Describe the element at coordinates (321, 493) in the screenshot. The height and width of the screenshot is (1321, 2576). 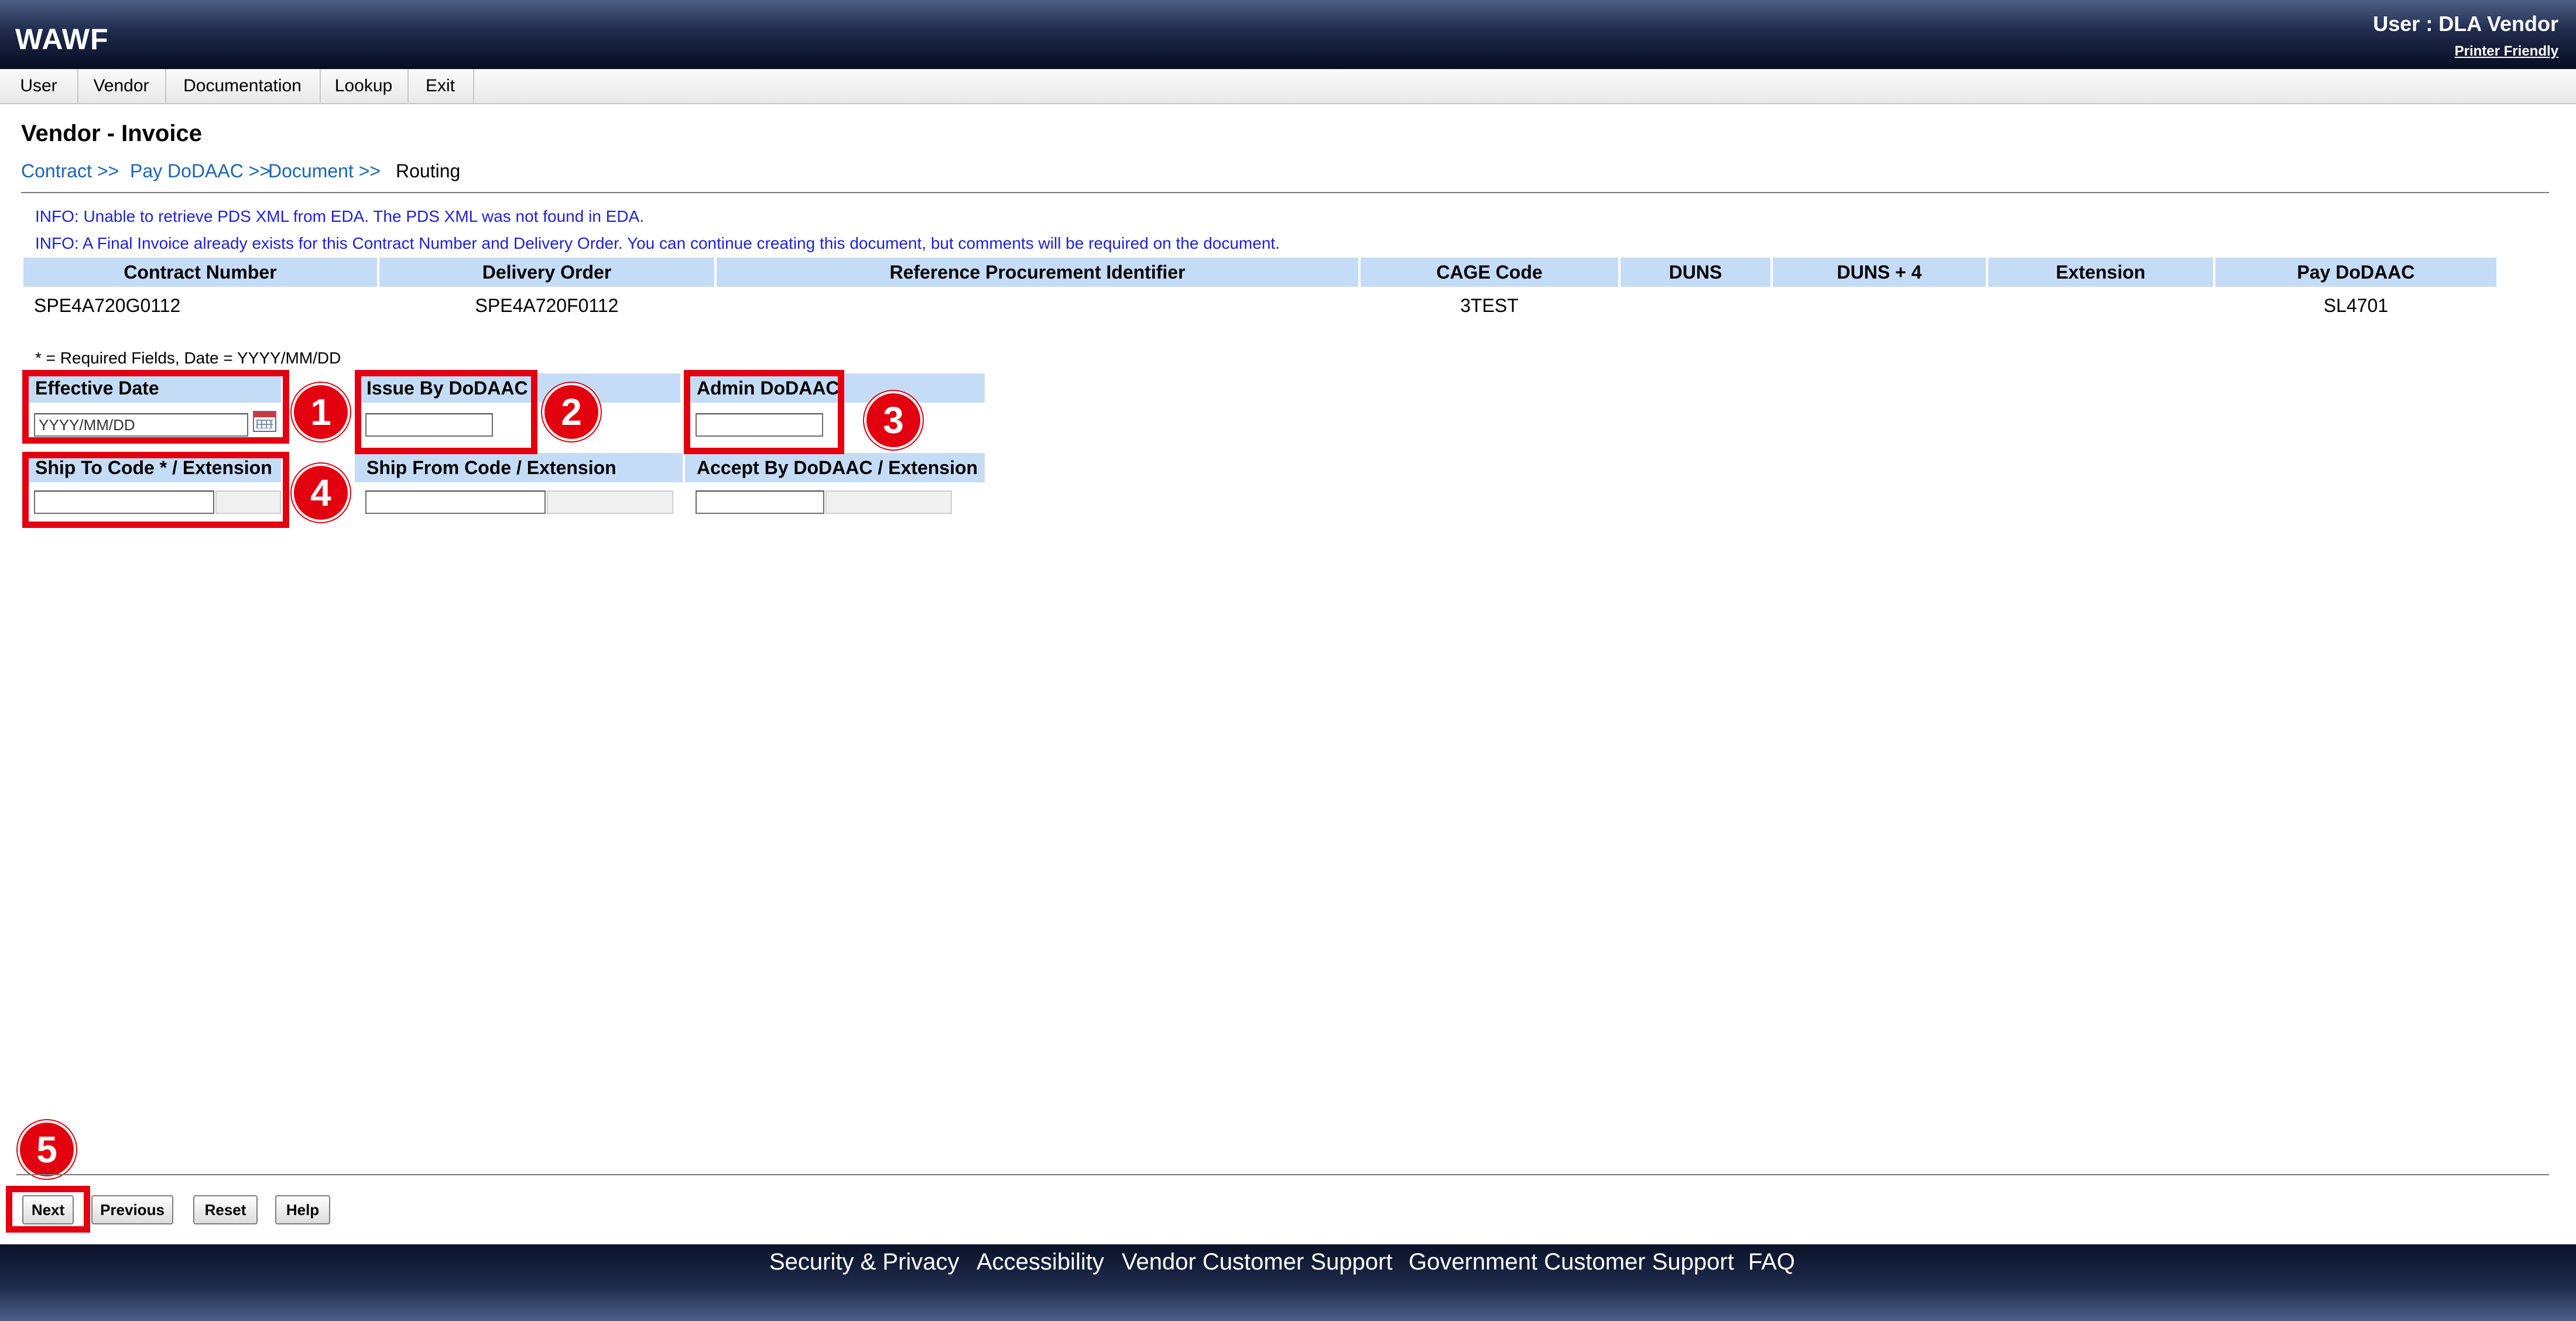
I see `annotation-badge-4: 4` at that location.